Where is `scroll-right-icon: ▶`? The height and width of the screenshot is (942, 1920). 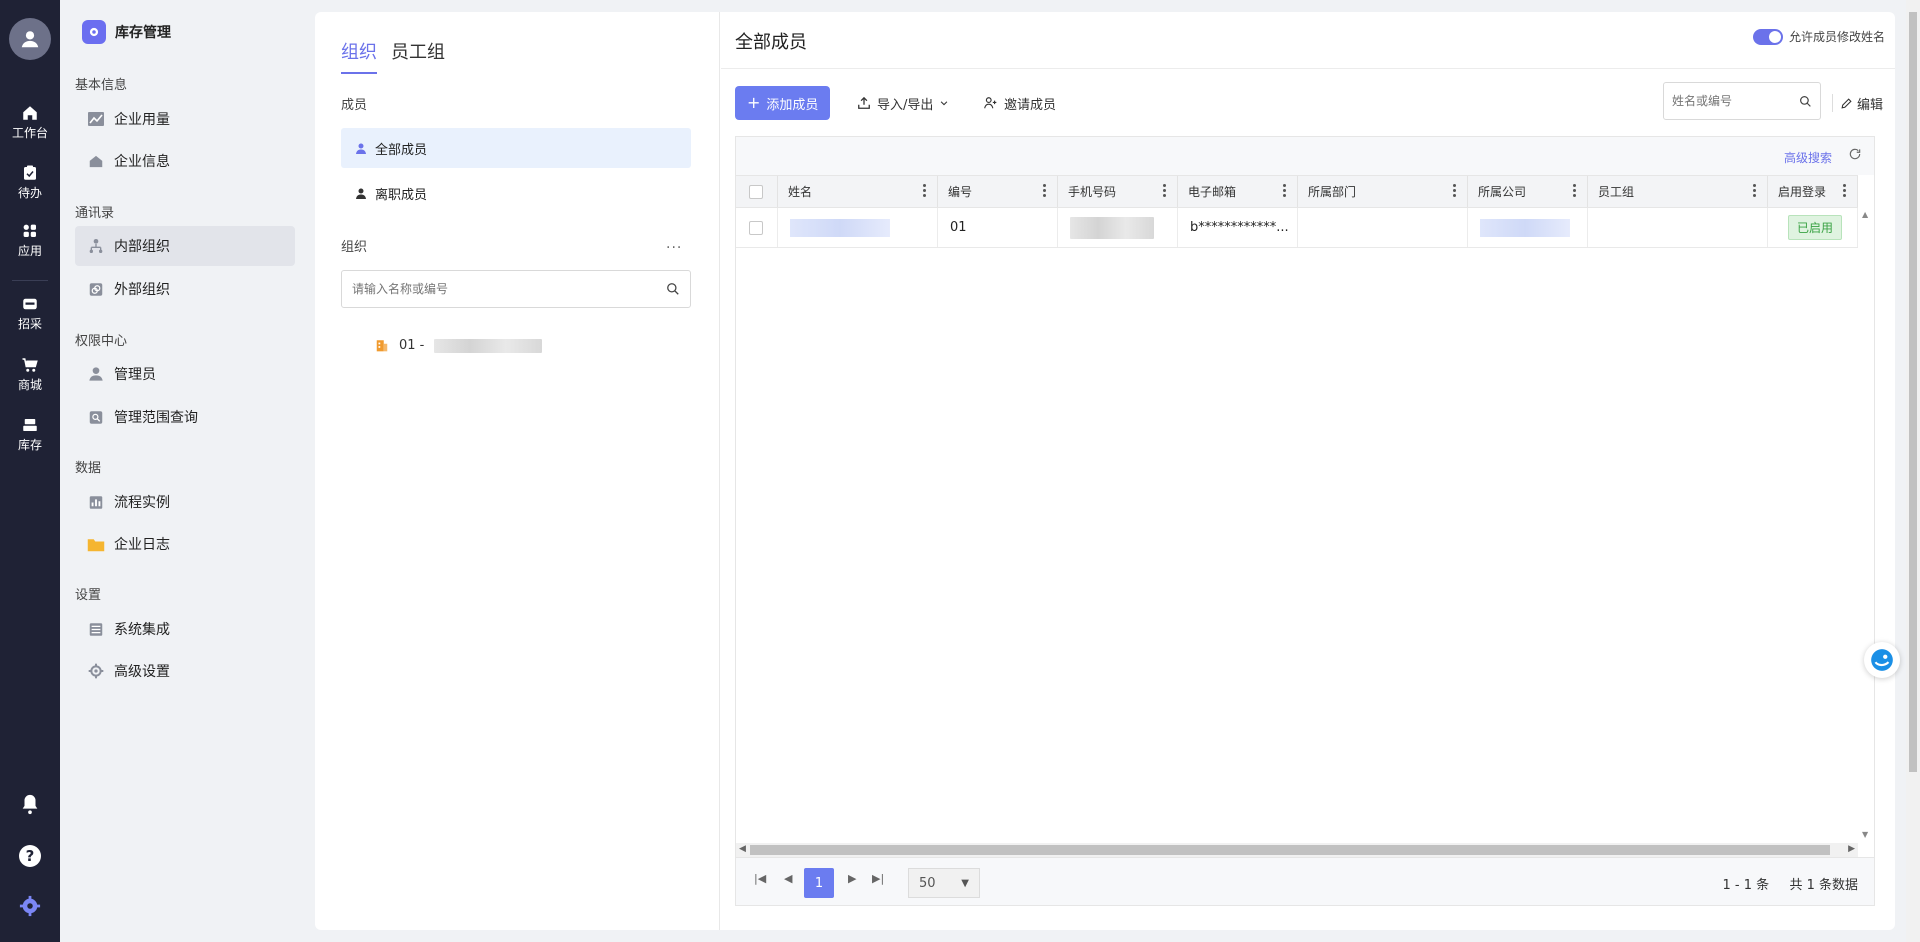 scroll-right-icon: ▶ is located at coordinates (1851, 849).